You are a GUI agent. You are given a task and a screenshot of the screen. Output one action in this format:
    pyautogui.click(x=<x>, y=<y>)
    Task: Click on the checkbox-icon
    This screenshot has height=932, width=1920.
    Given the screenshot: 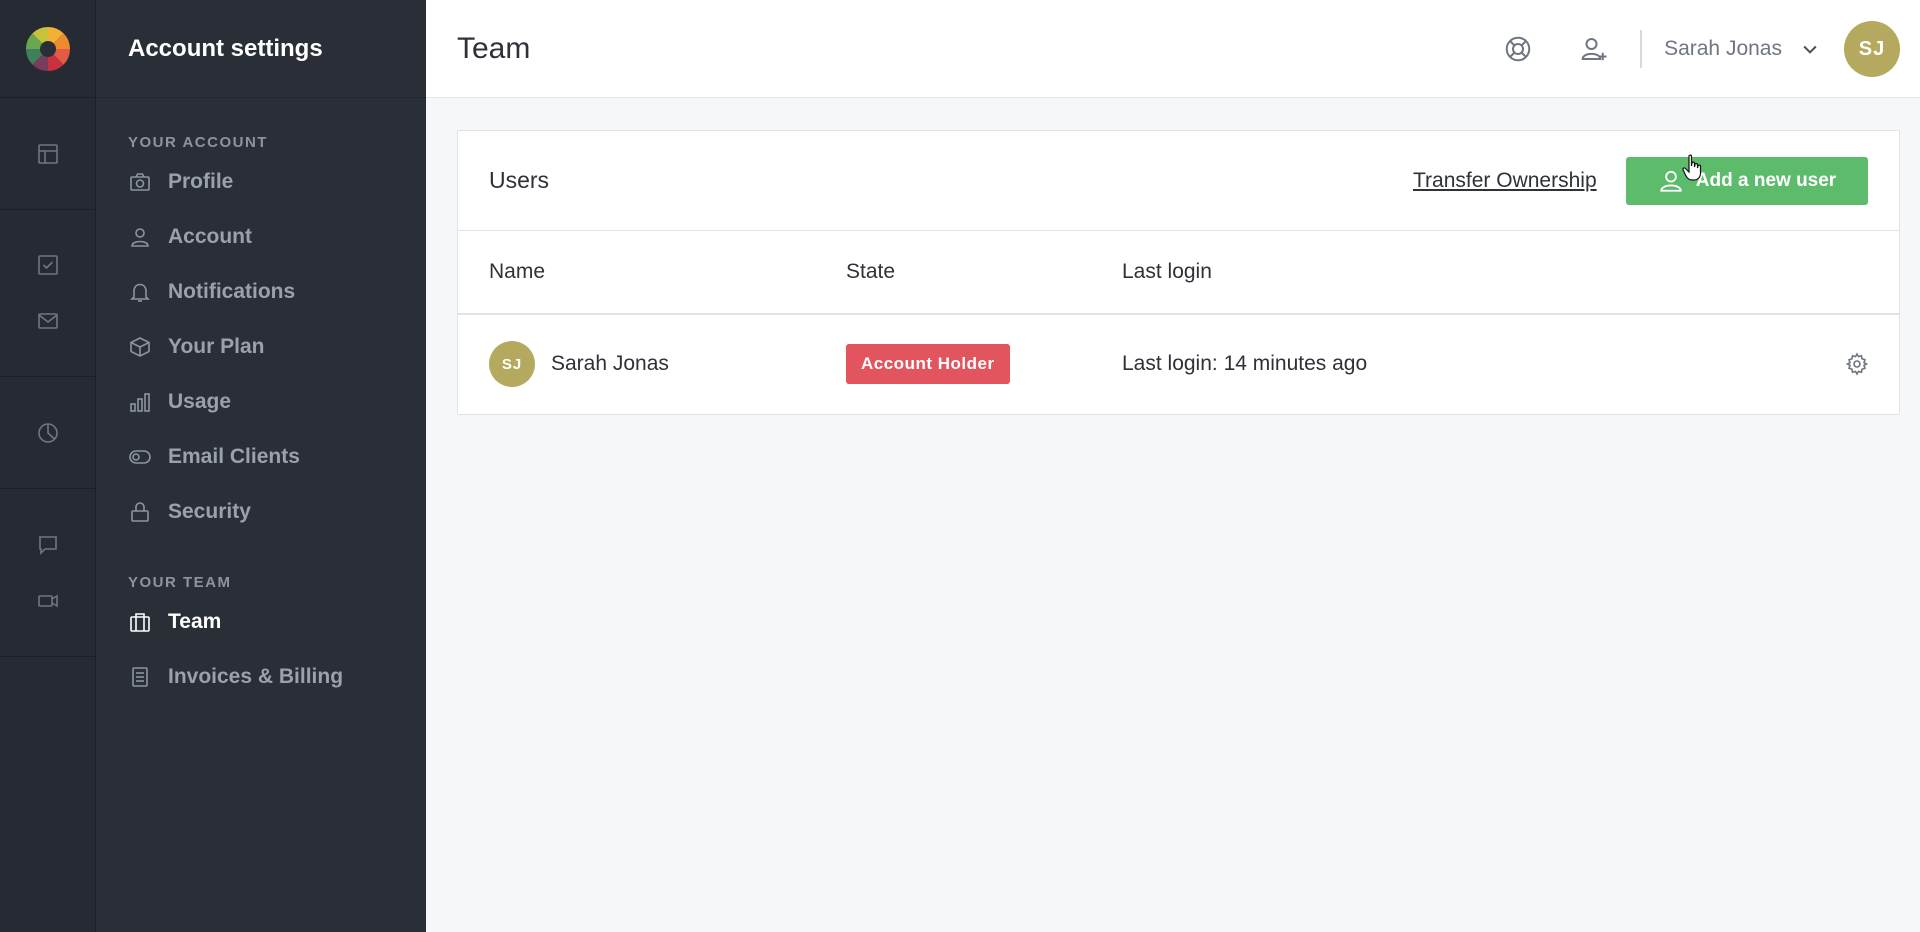 What is the action you would take?
    pyautogui.click(x=48, y=265)
    